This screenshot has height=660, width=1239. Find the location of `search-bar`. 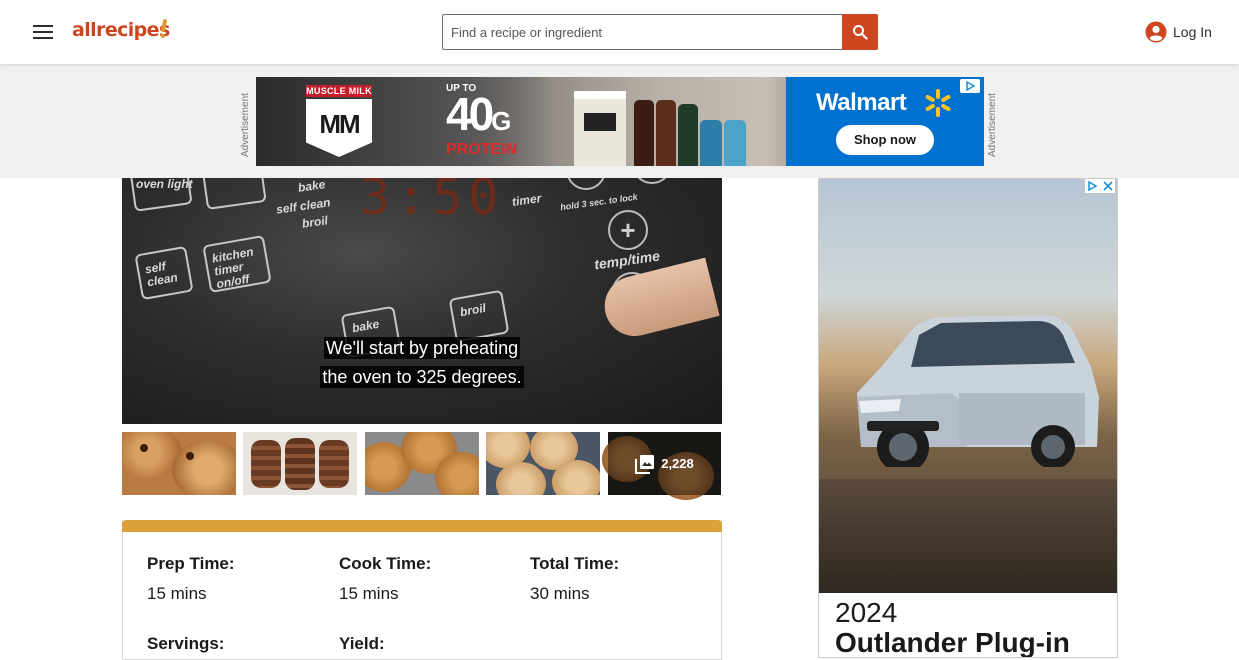

search-bar is located at coordinates (660, 32).